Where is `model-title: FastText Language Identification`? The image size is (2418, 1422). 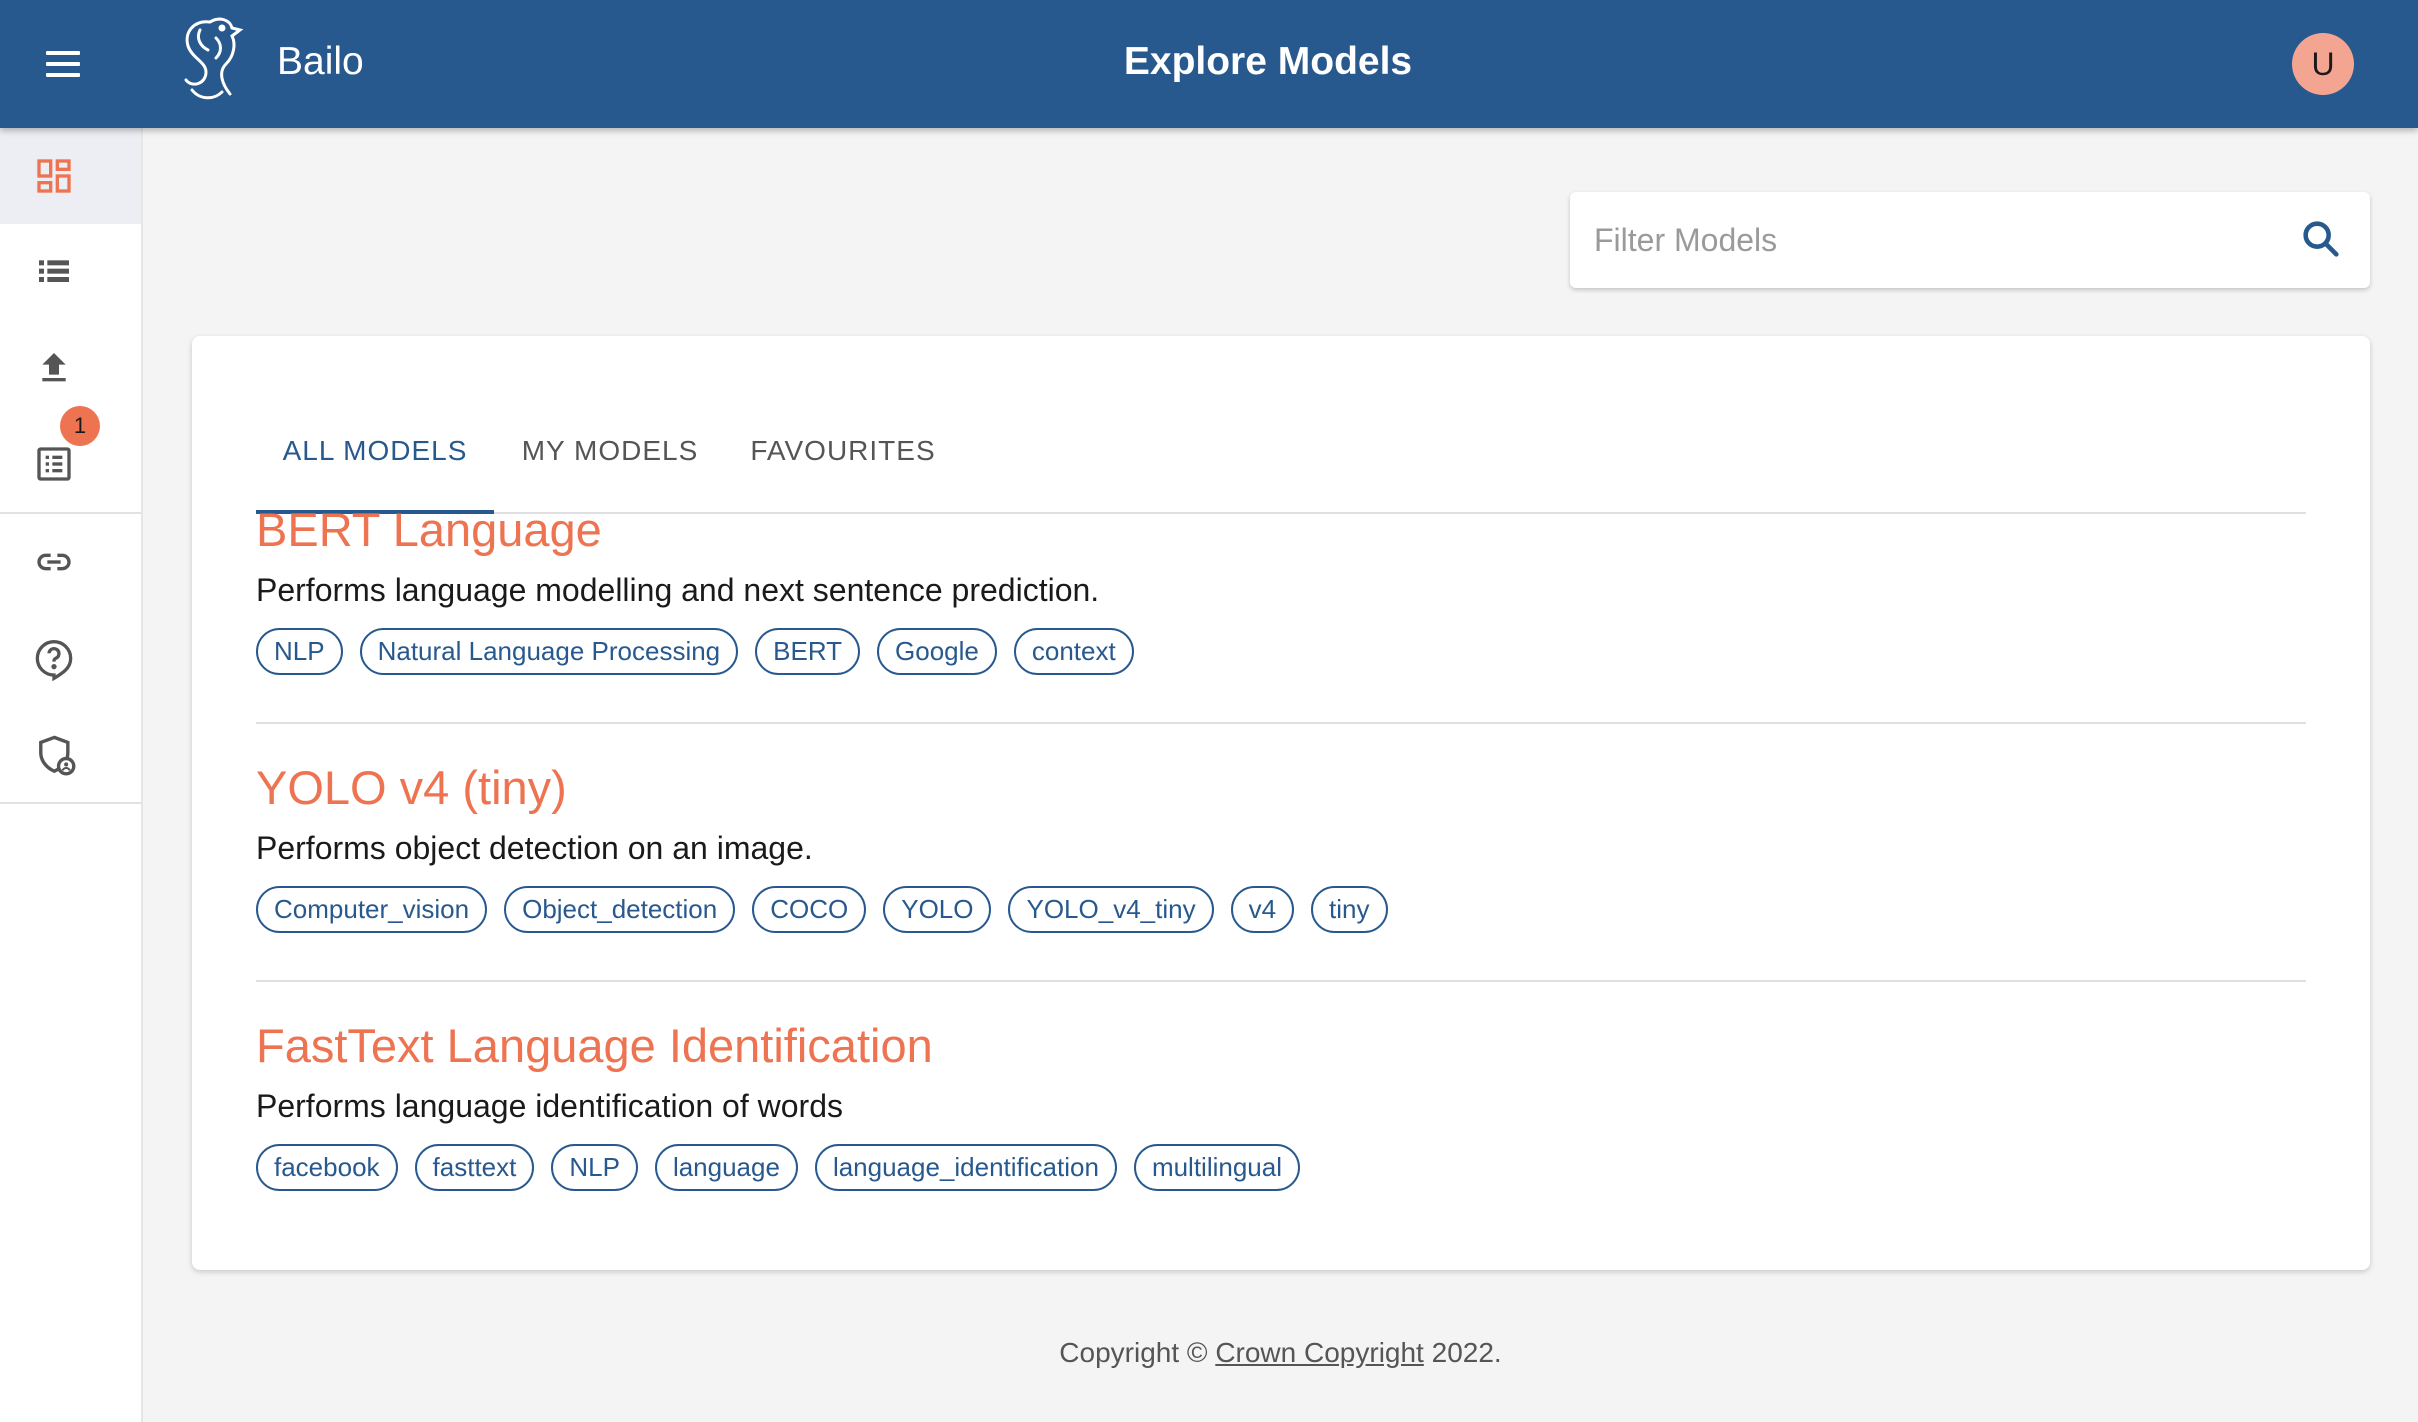 model-title: FastText Language Identification is located at coordinates (594, 1045).